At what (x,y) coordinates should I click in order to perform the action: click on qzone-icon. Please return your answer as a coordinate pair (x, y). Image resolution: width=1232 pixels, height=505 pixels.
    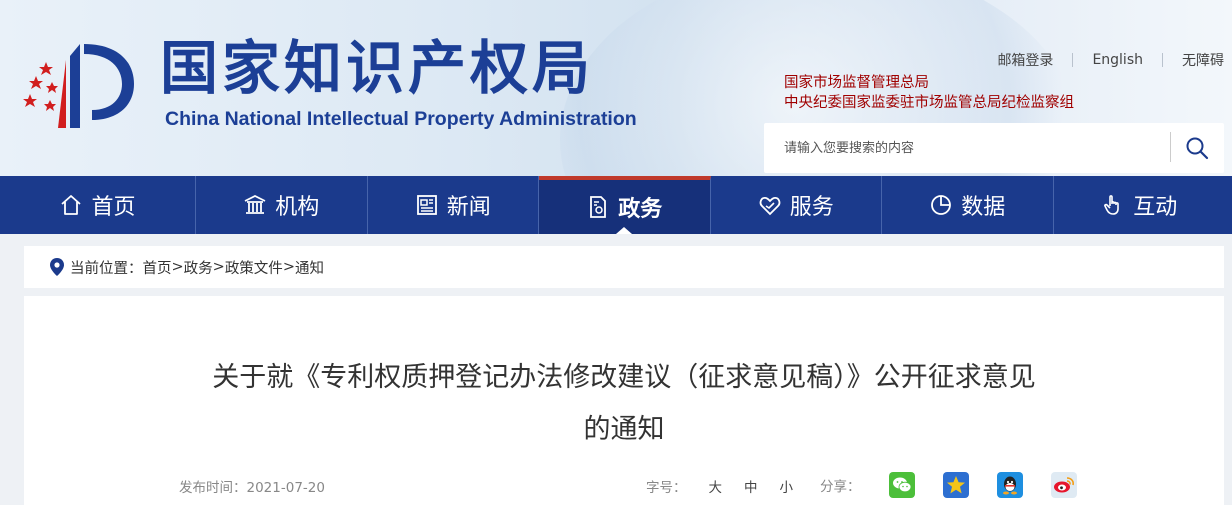
    Looking at the image, I should click on (955, 485).